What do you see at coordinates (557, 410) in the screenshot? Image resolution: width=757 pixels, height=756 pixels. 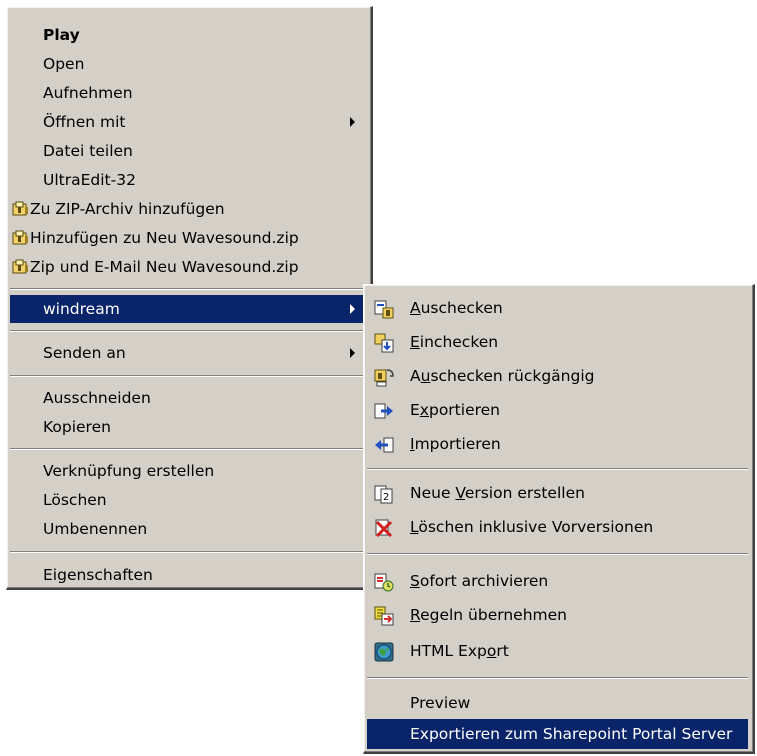 I see `submenu-item-exportieren: Exportieren` at bounding box center [557, 410].